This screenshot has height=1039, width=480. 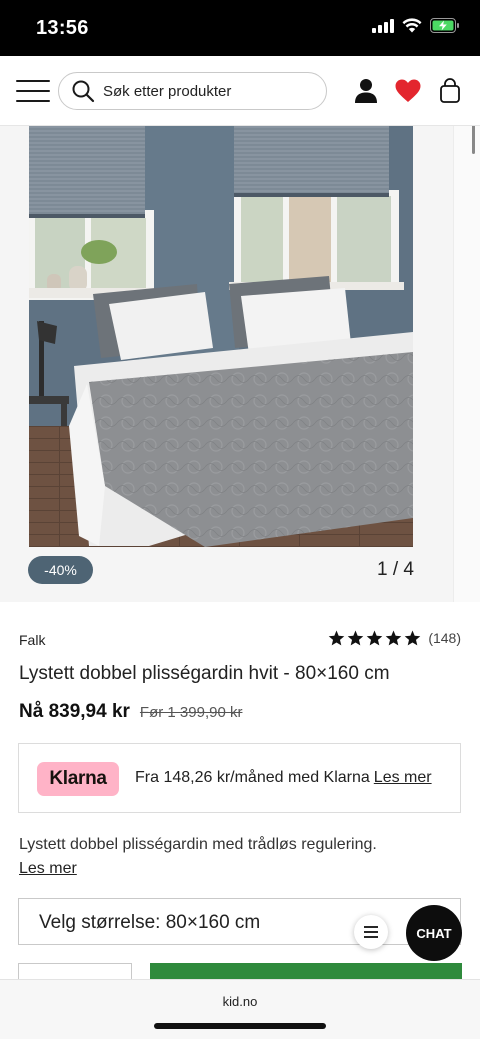 What do you see at coordinates (434, 933) in the screenshot?
I see `chat-button: CHAT` at bounding box center [434, 933].